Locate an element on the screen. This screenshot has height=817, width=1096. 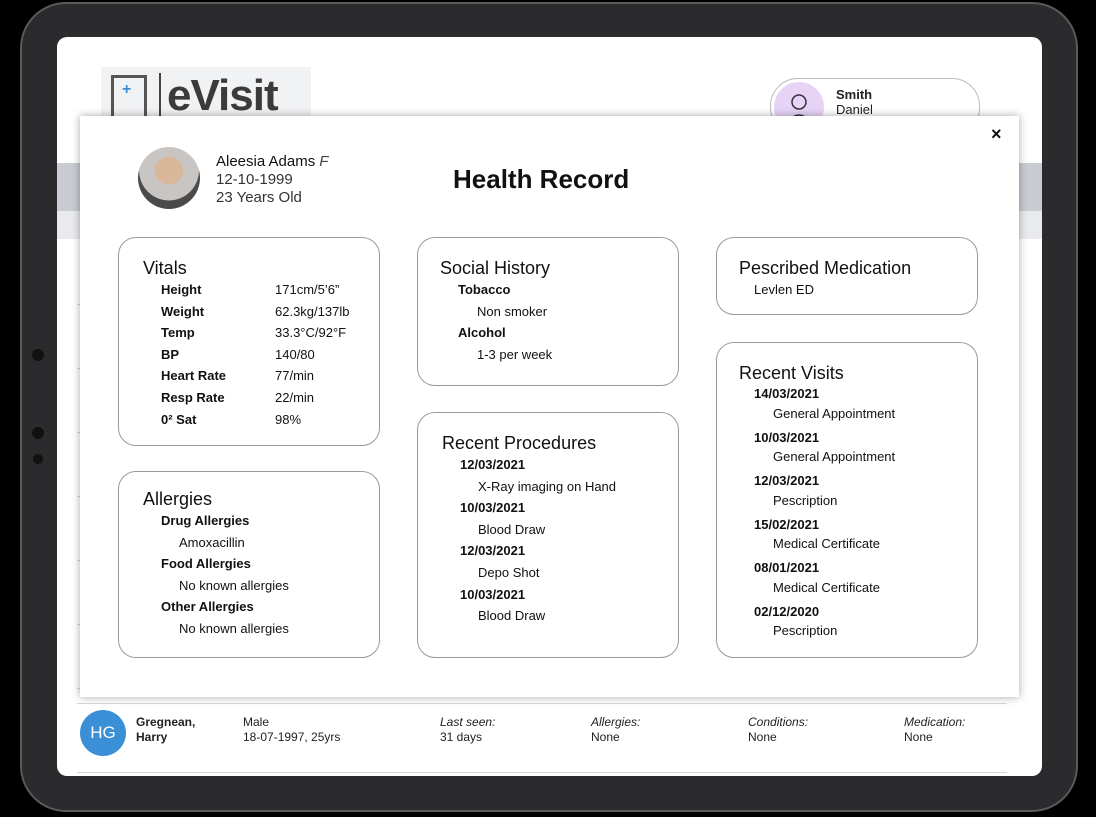
user-first-name: Daniel is located at coordinates (854, 109).